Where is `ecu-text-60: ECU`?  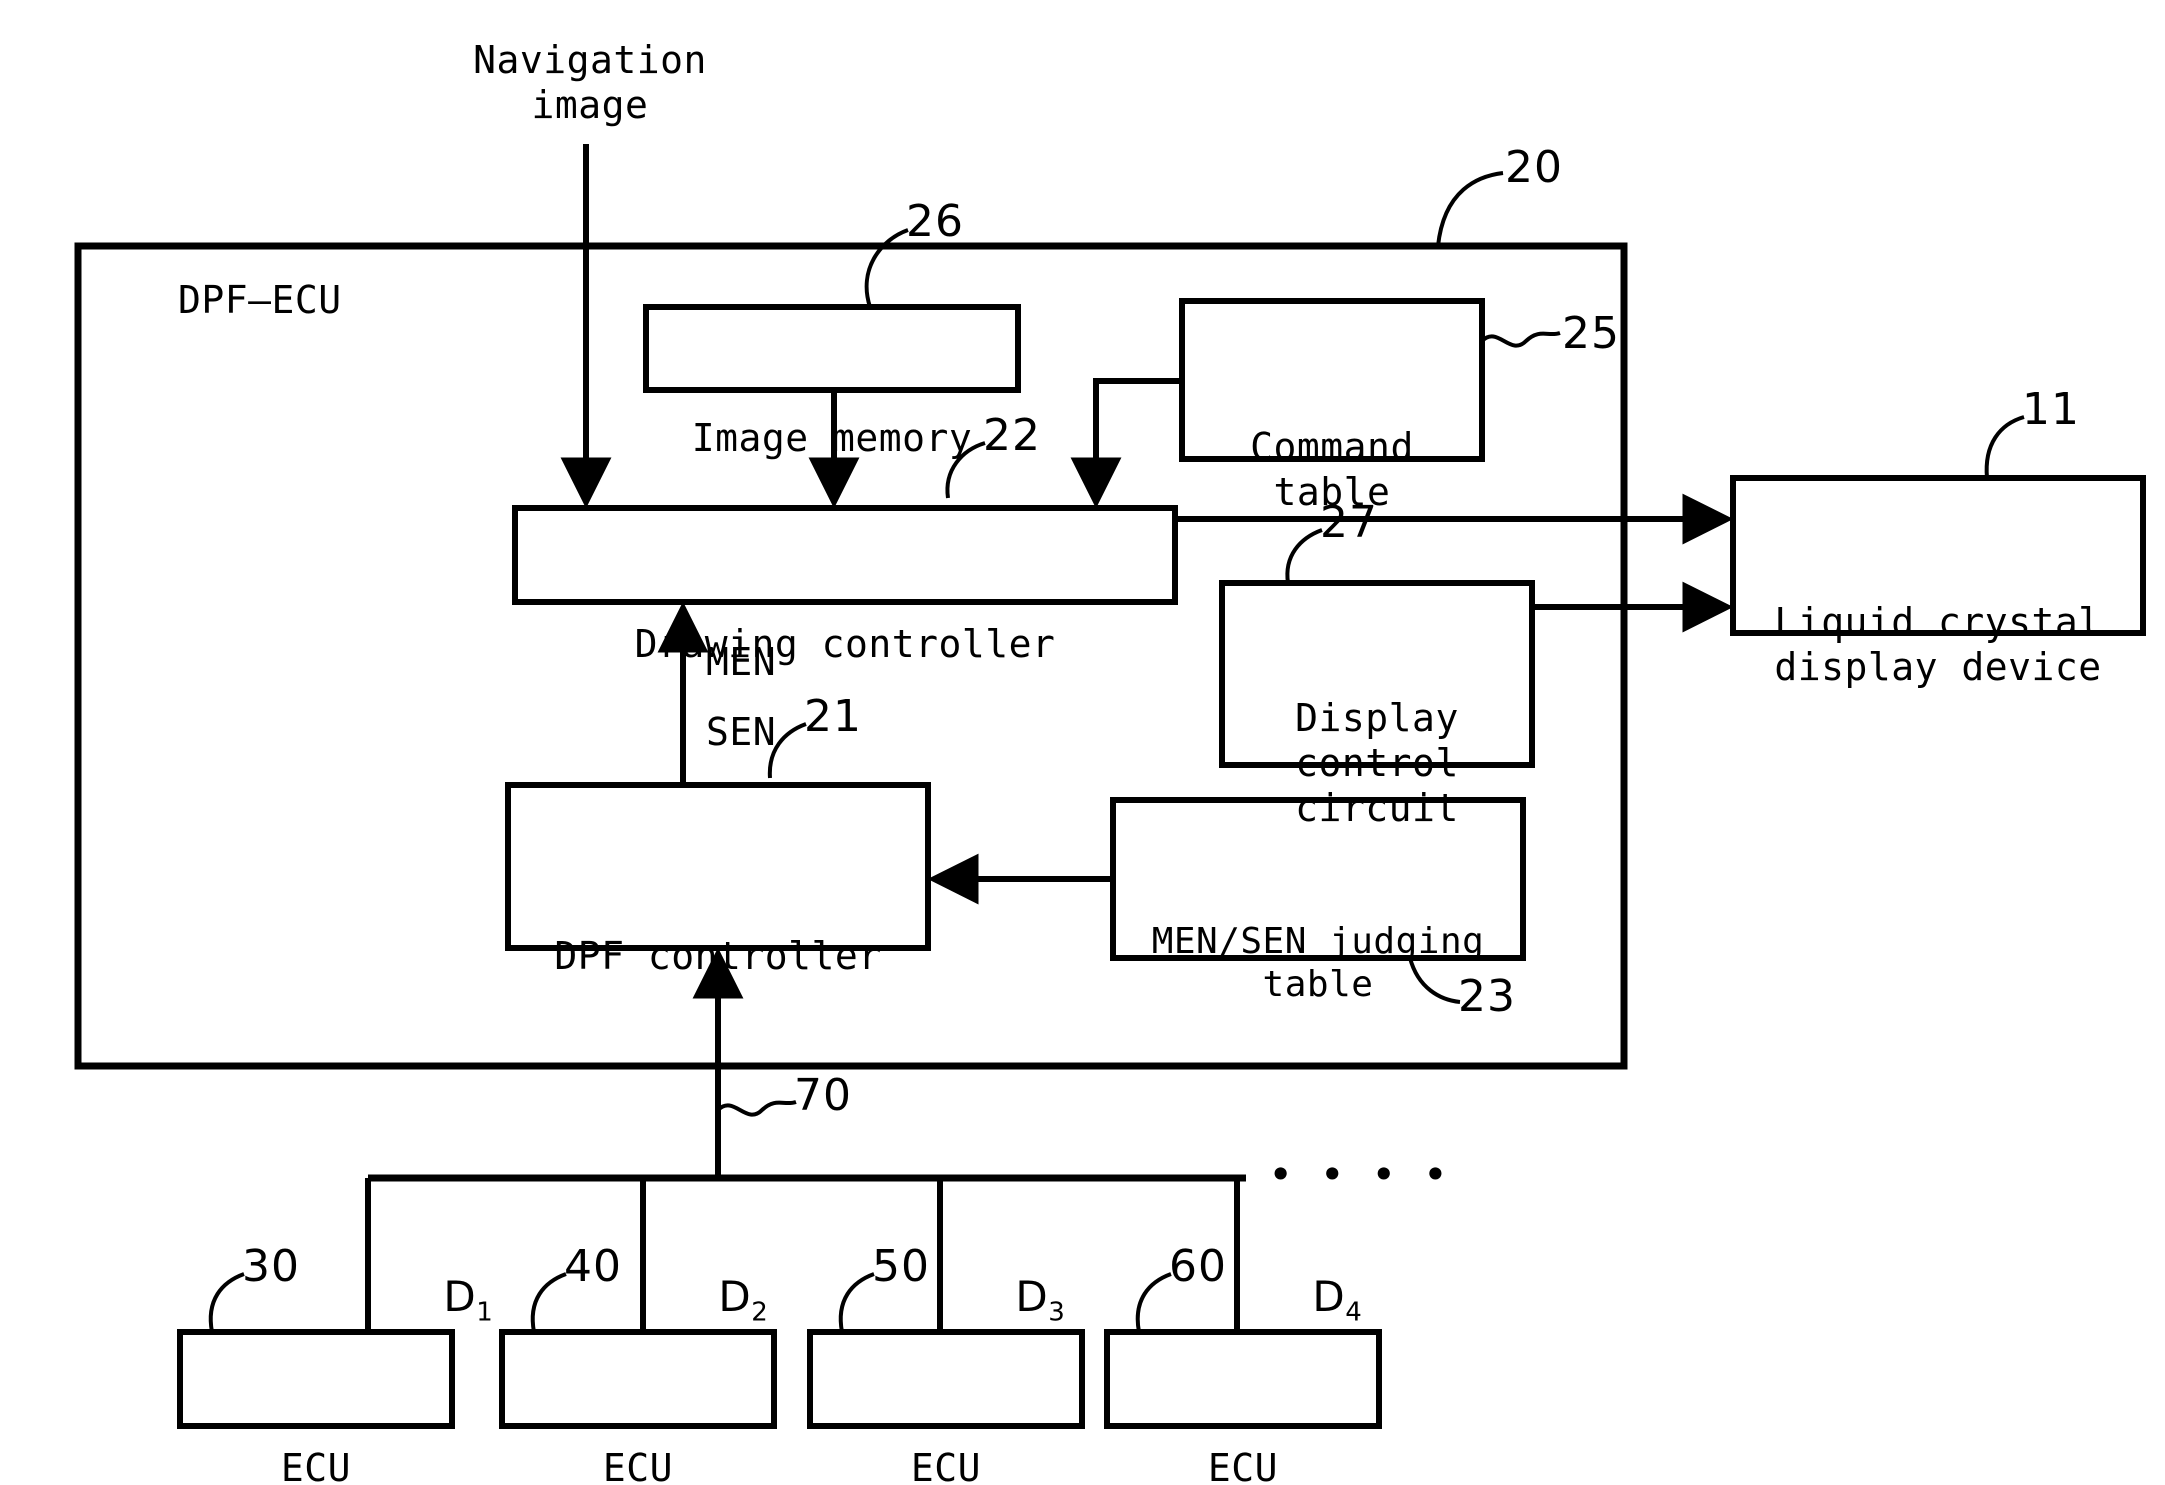 ecu-text-60: ECU is located at coordinates (1243, 1465).